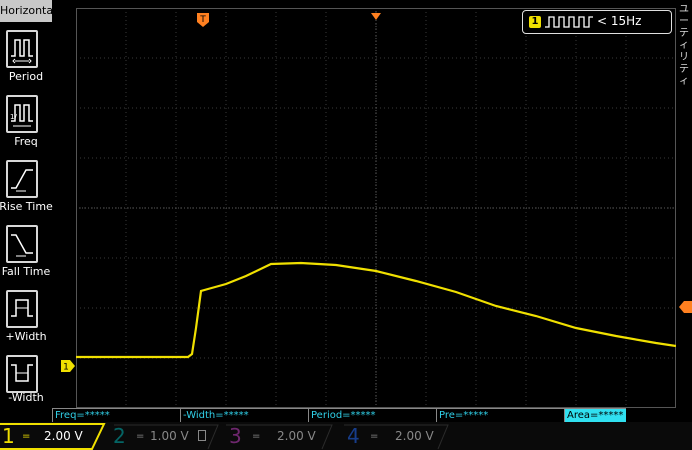 The image size is (692, 450). I want to click on bandwidth-limit-icon, so click(202, 435).